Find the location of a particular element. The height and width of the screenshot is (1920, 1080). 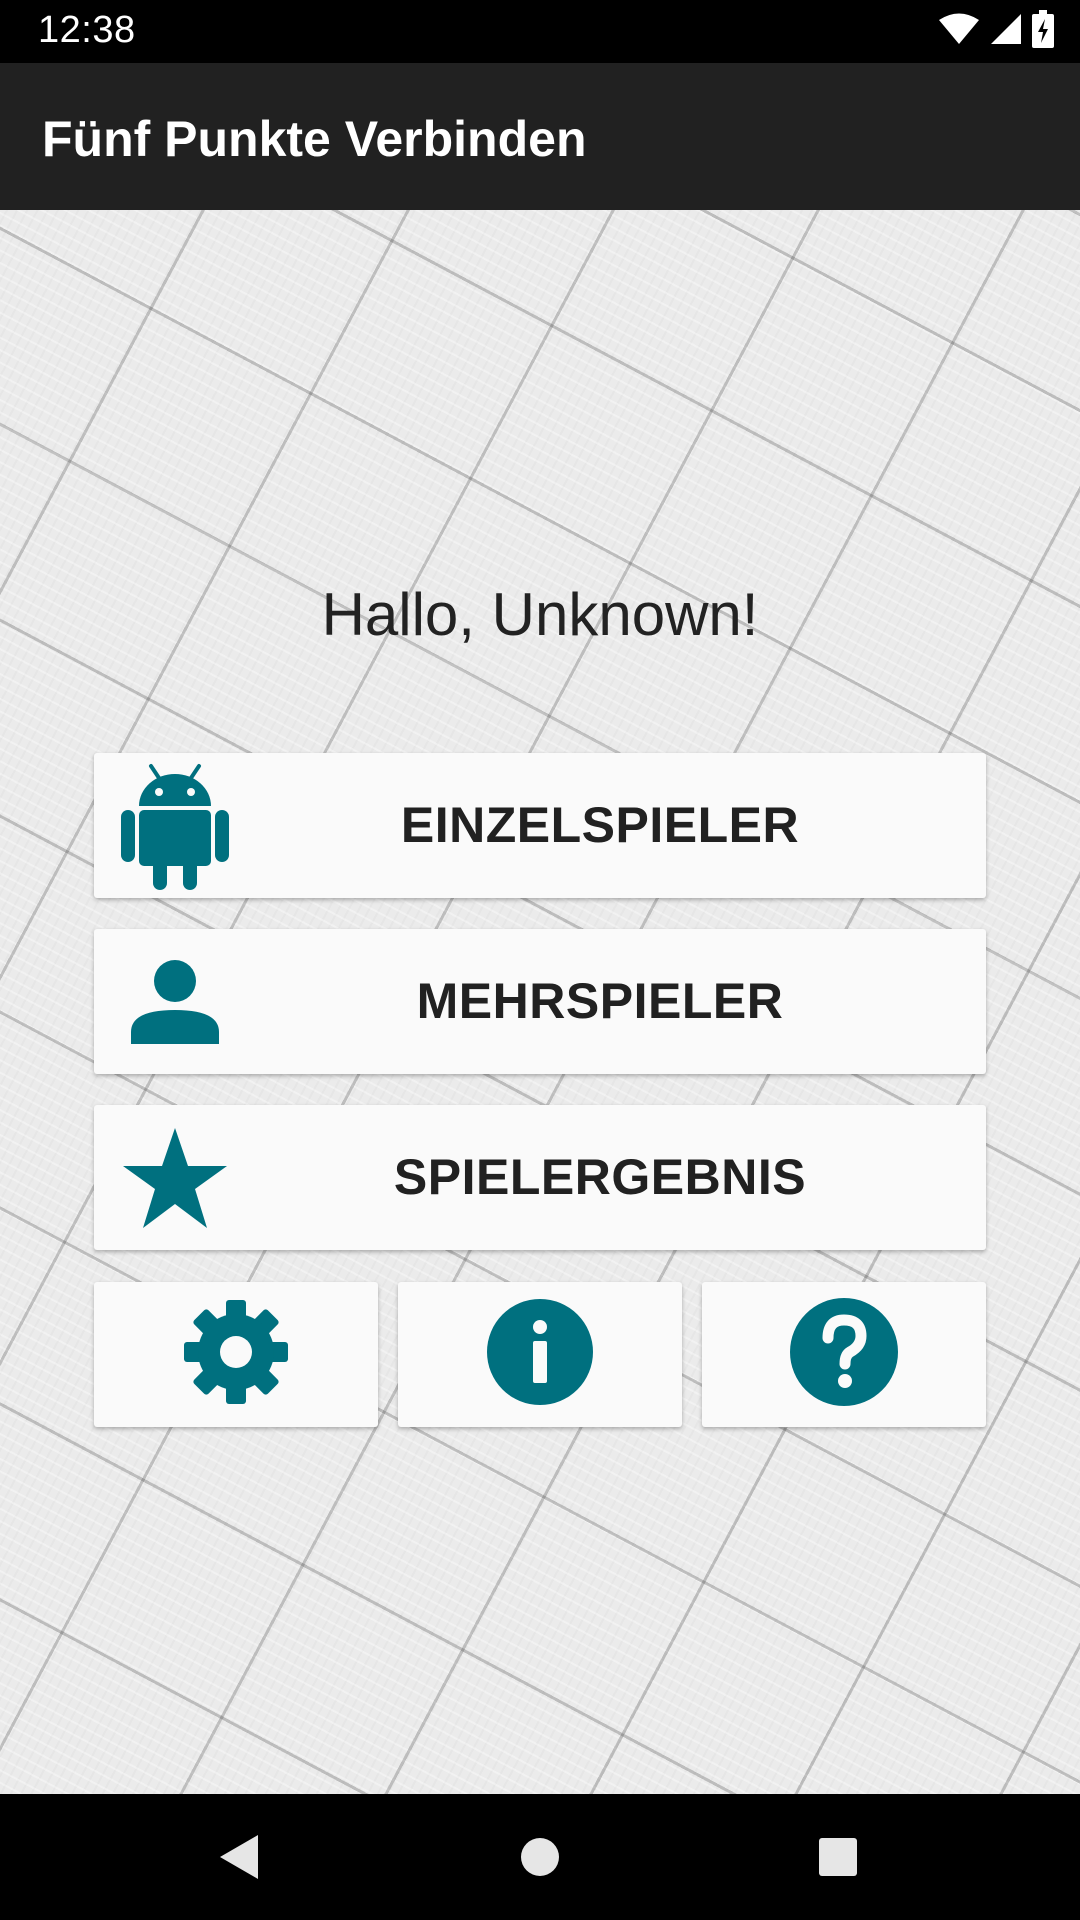

info-icon is located at coordinates (540, 1354).